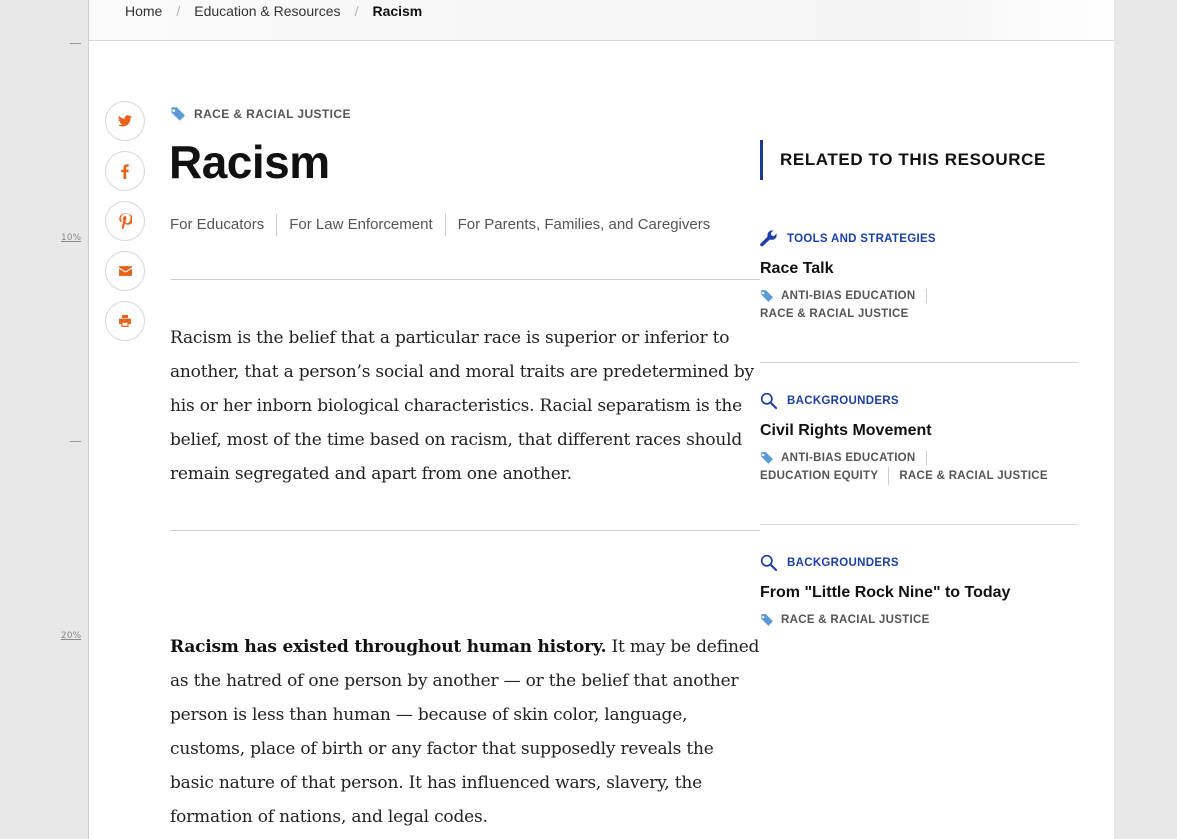 Image resolution: width=1177 pixels, height=839 pixels. I want to click on twitter-icon, so click(125, 121).